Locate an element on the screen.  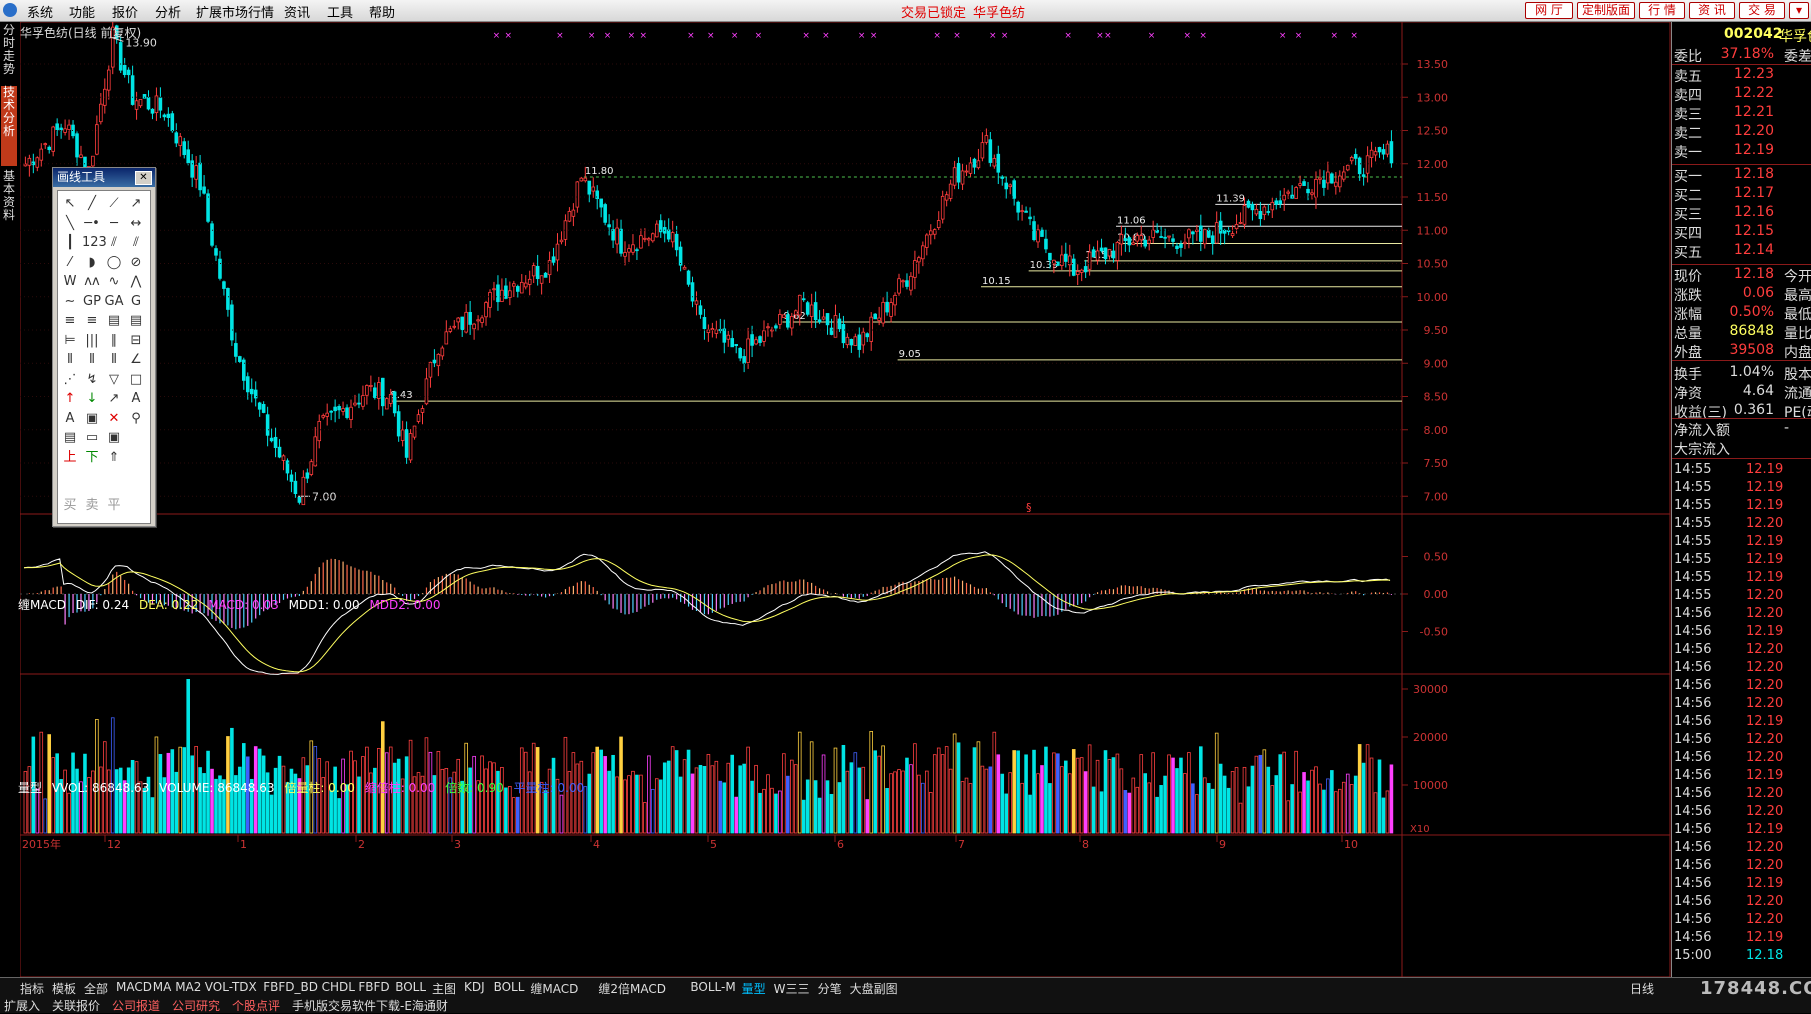
drawing-tool-31: ∥ is located at coordinates (114, 341).